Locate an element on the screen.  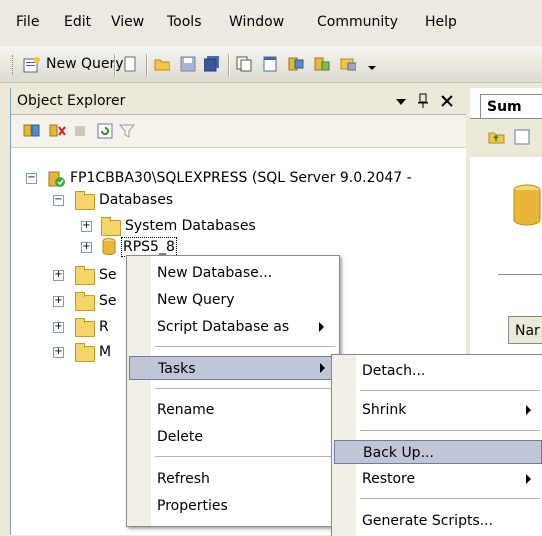
menu-item-label: Refresh is located at coordinates (183, 479).